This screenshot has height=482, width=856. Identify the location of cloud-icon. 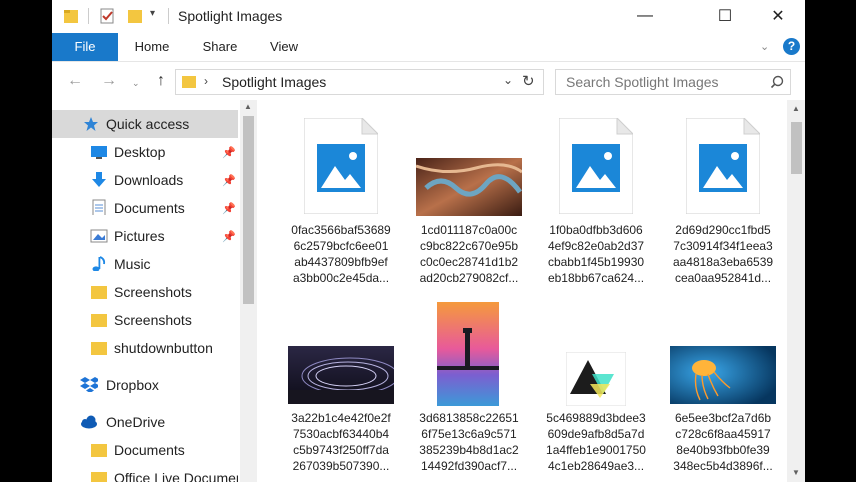
(89, 422).